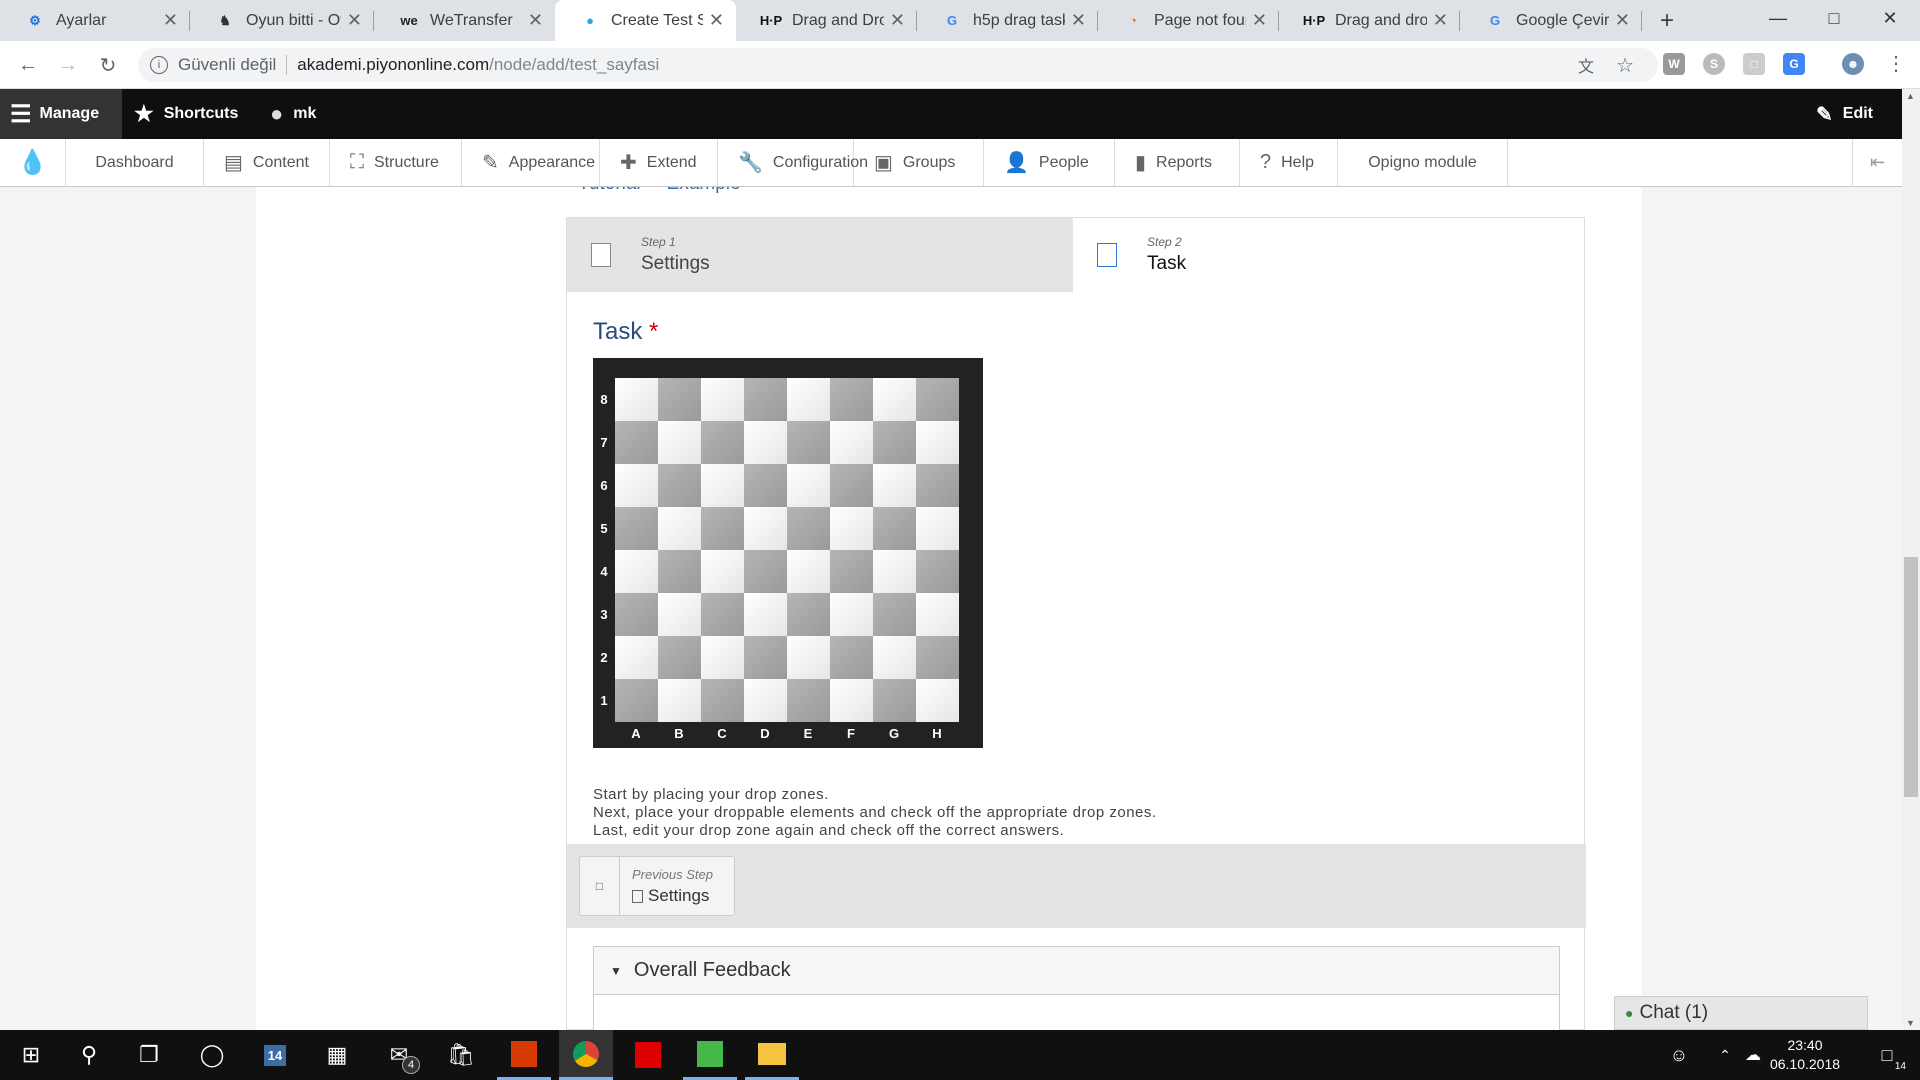 This screenshot has height=1080, width=1920. I want to click on minimize-button: —, so click(1778, 18).